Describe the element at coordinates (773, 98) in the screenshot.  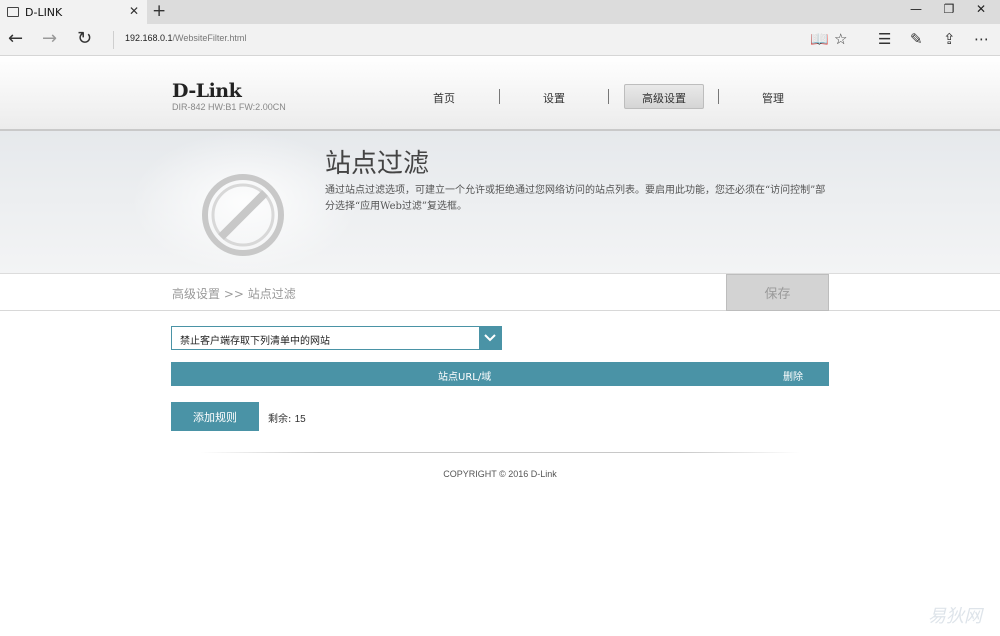
I see `menu-management: 管理` at that location.